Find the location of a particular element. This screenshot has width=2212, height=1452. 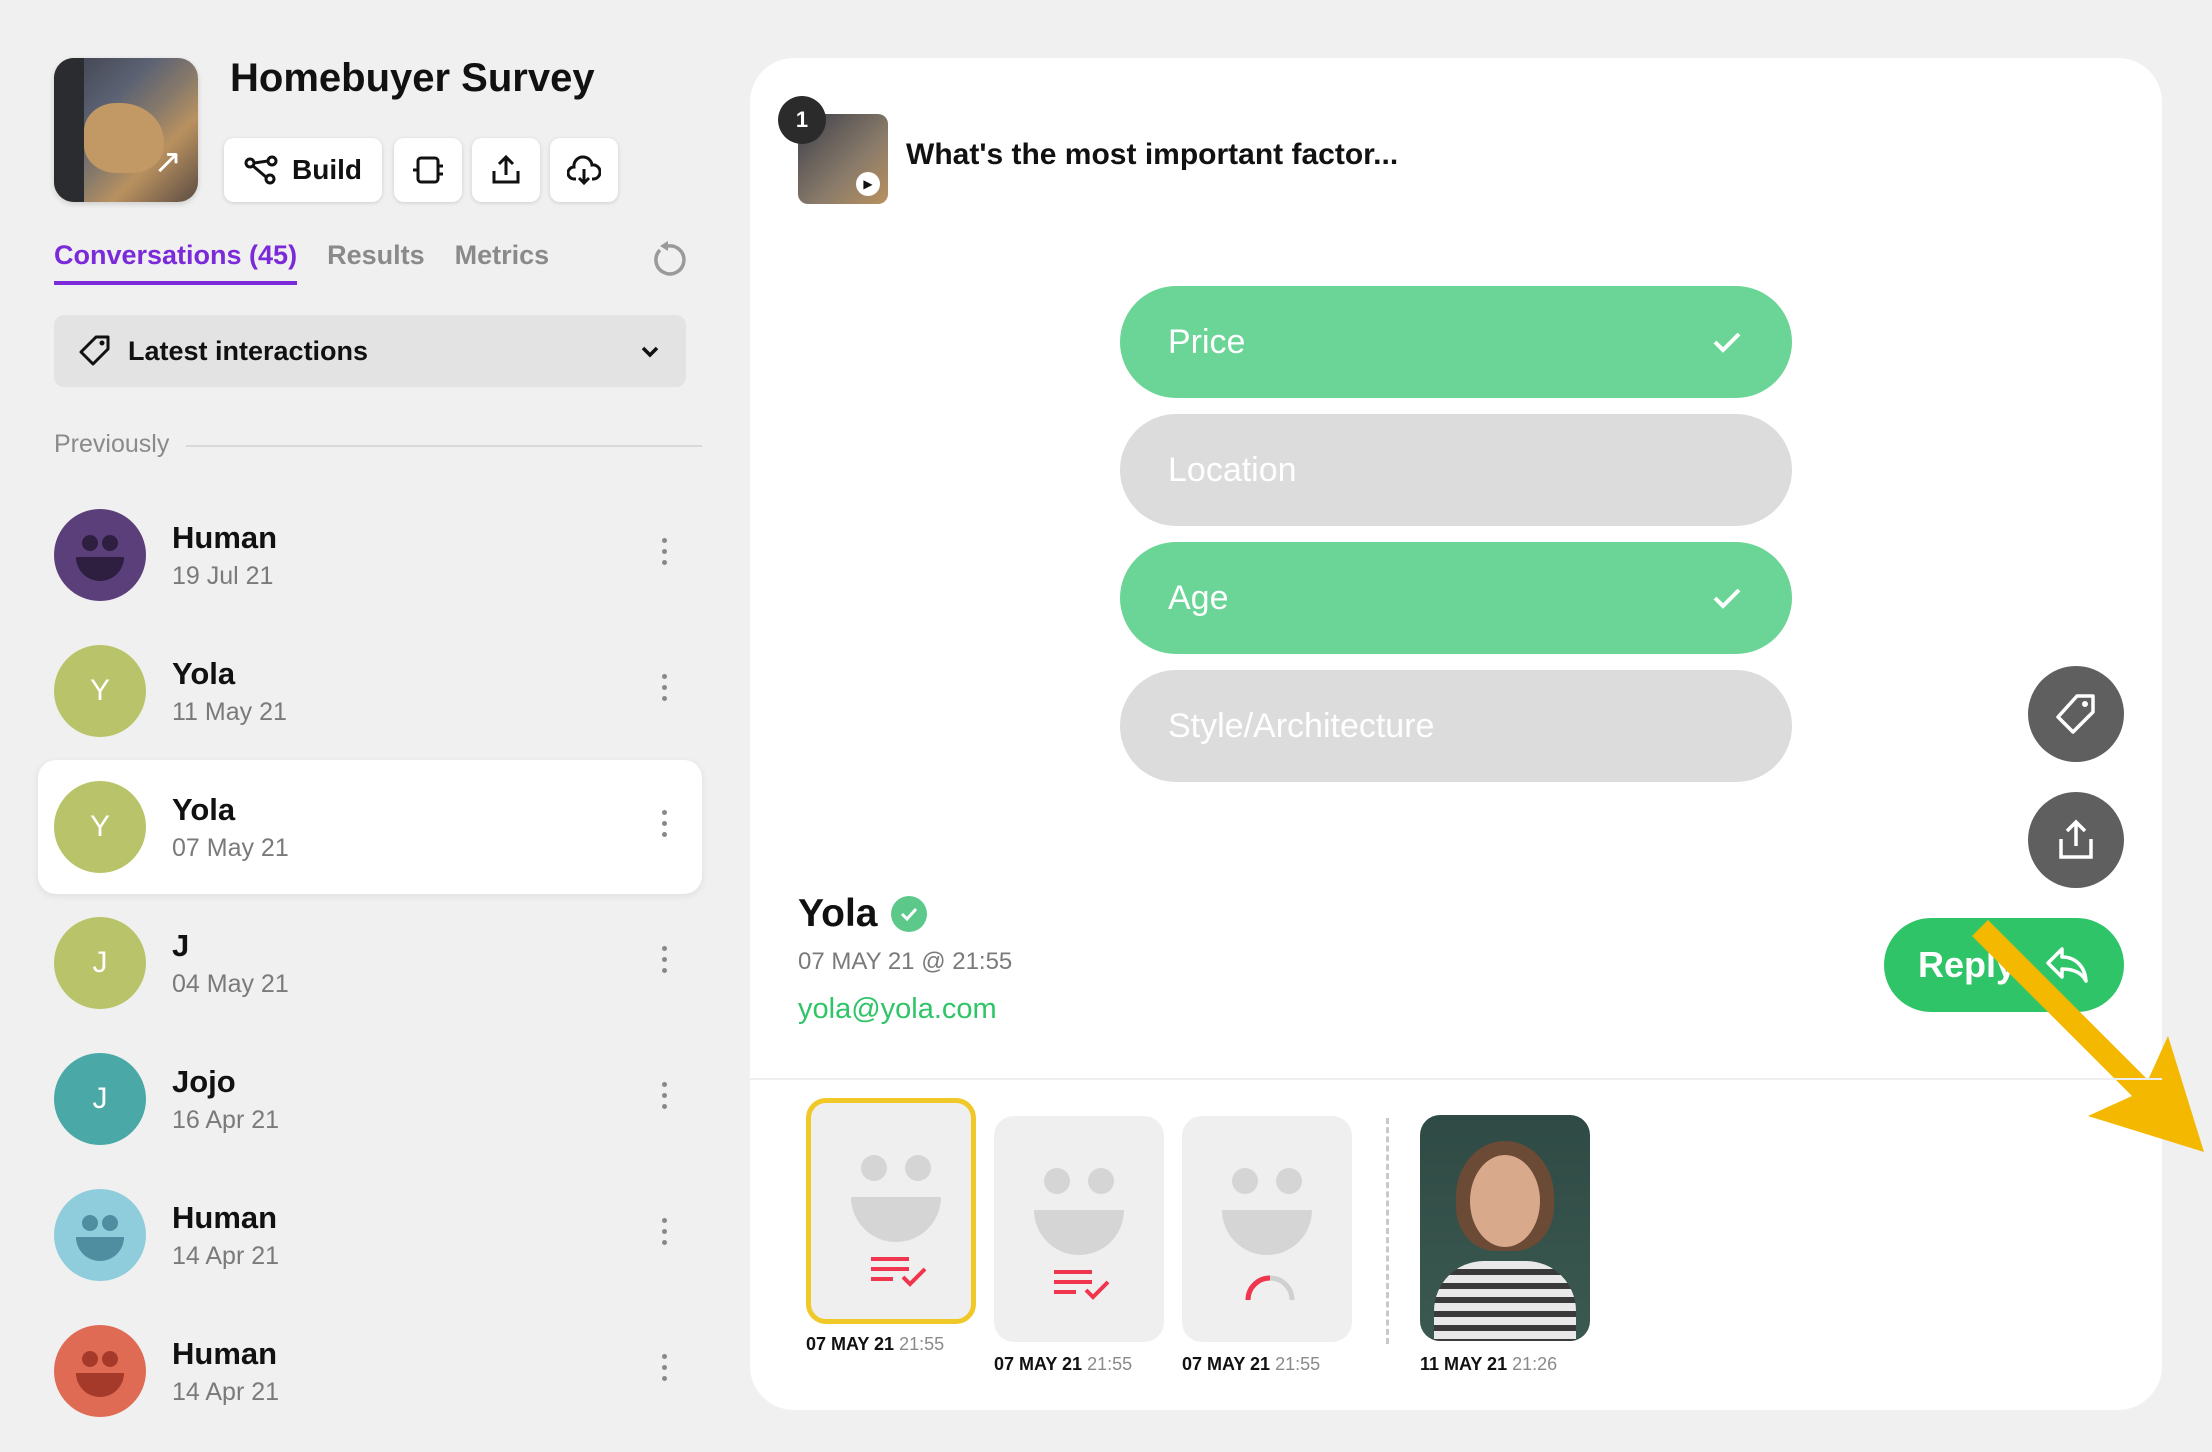

share-response-button is located at coordinates (2076, 840).